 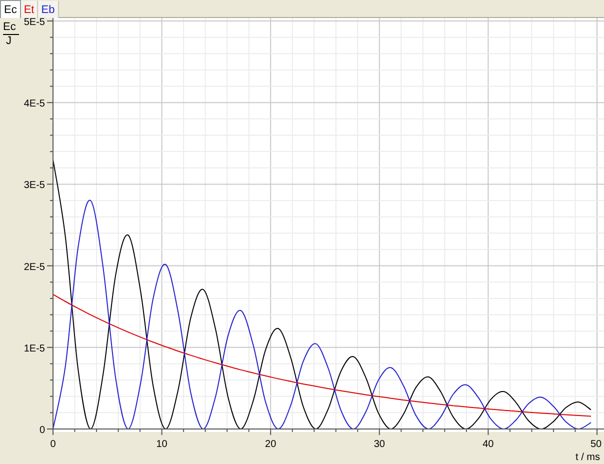 I want to click on y-tick-label: 1E-5, so click(x=34, y=348).